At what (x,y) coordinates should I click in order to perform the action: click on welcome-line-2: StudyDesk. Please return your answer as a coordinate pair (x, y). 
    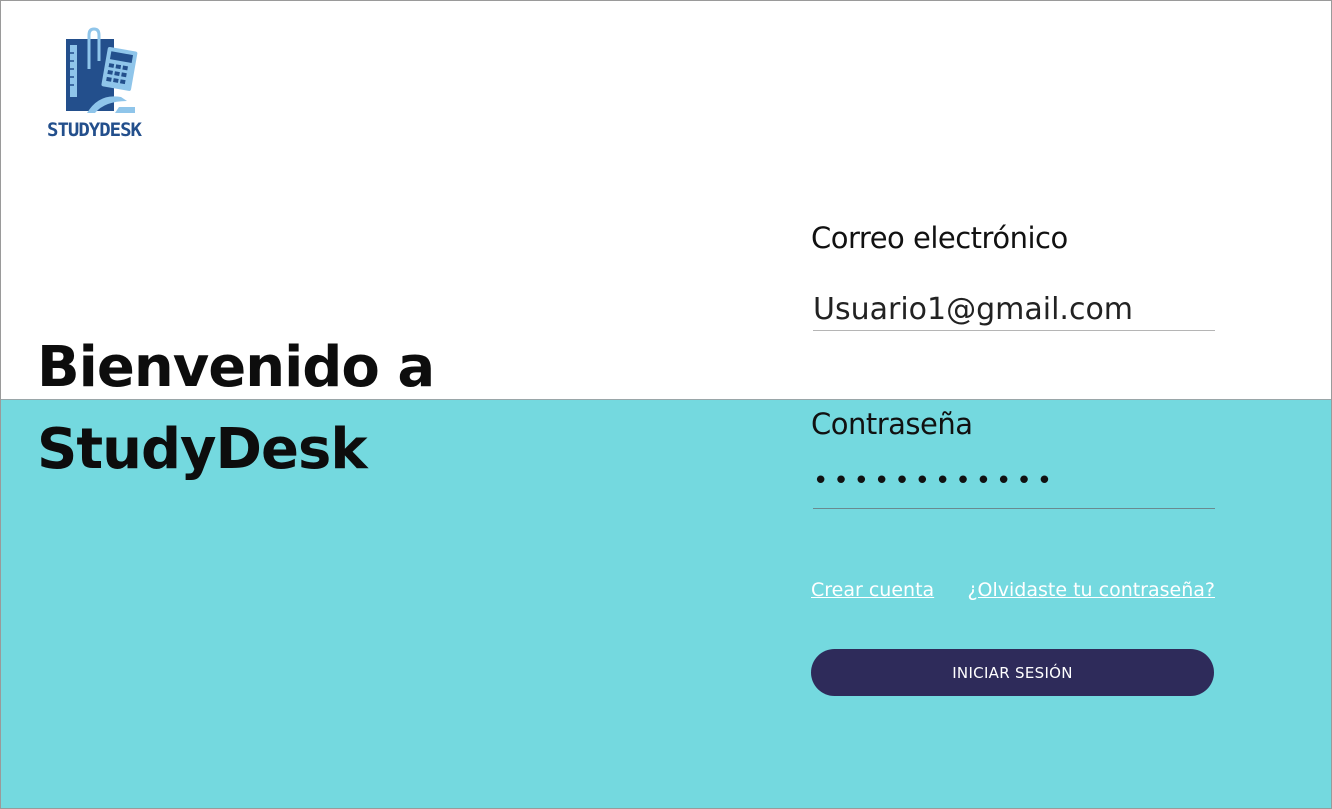
    Looking at the image, I should click on (202, 449).